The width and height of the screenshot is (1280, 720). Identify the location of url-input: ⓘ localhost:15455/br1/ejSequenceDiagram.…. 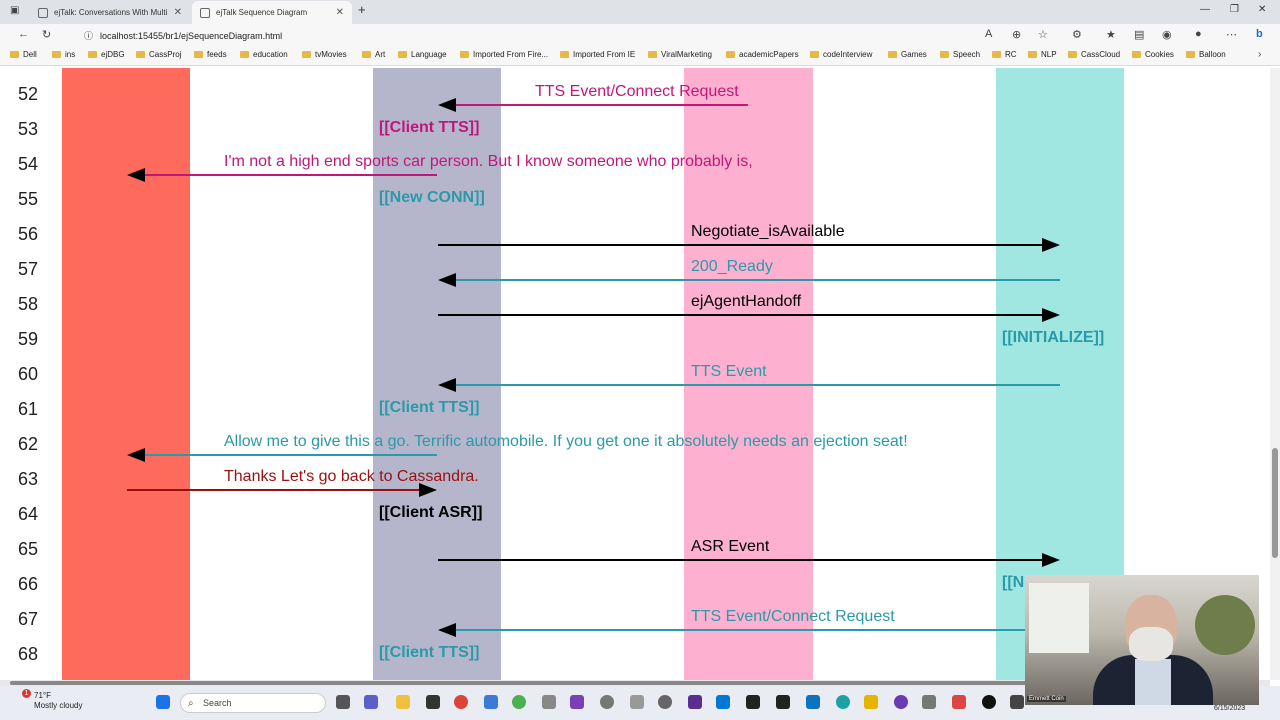
(520, 35).